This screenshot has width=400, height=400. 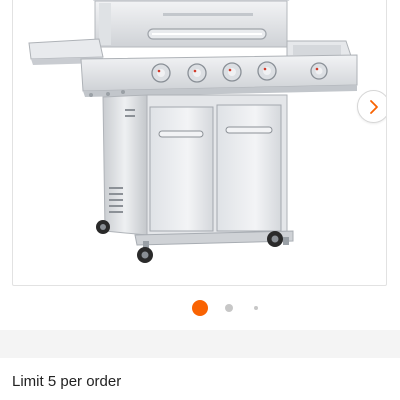 I want to click on gallery-pagination, so click(x=200, y=308).